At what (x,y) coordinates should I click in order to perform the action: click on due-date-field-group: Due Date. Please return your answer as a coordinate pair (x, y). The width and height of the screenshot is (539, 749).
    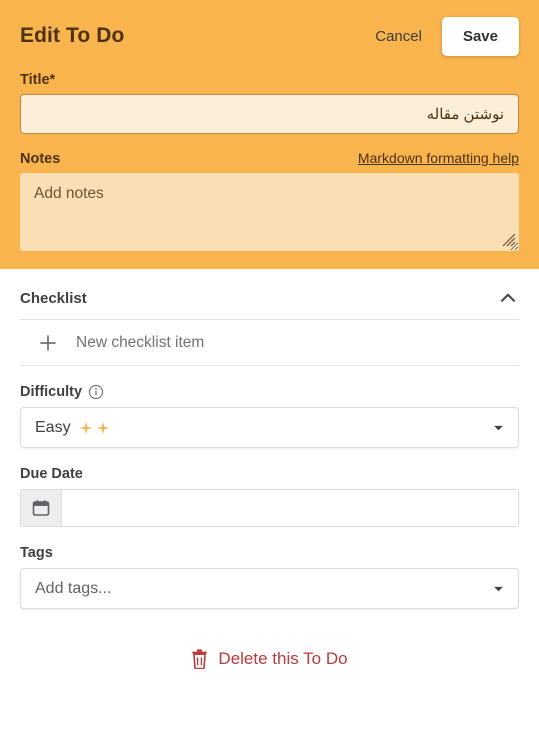
    Looking at the image, I should click on (269, 496).